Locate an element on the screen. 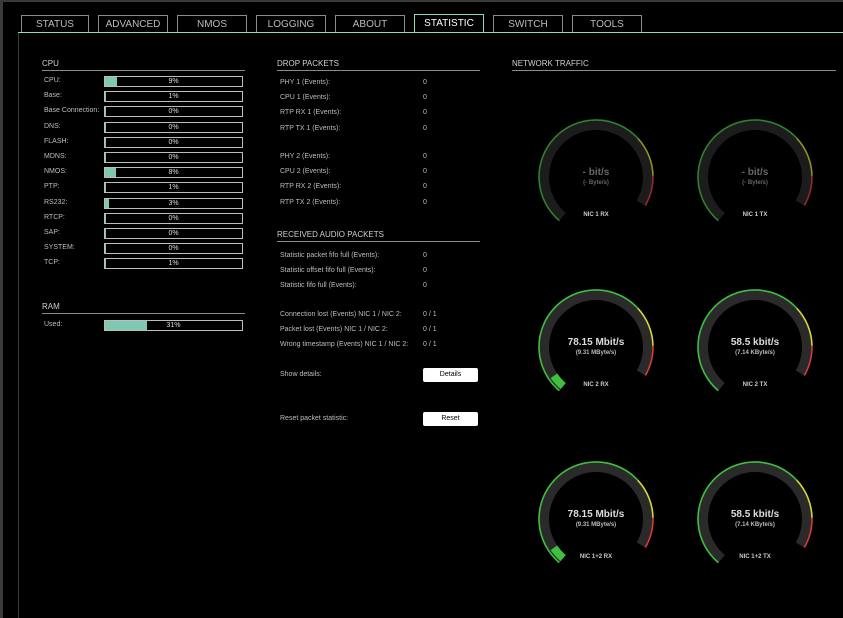  cpu-section-title: CPU is located at coordinates (143, 65).